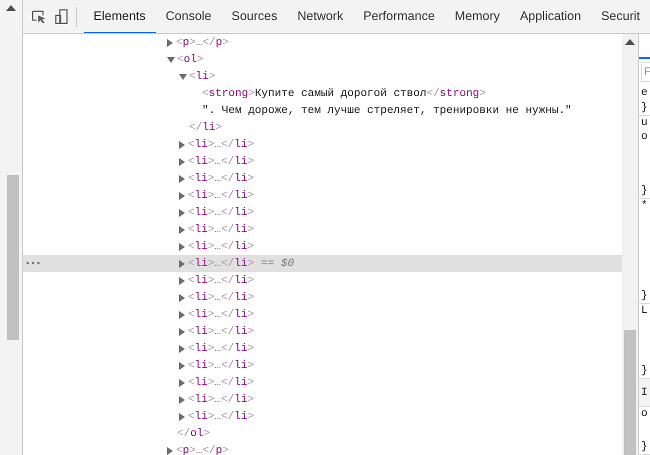  What do you see at coordinates (320, 16) in the screenshot?
I see `panel-tab: Network` at bounding box center [320, 16].